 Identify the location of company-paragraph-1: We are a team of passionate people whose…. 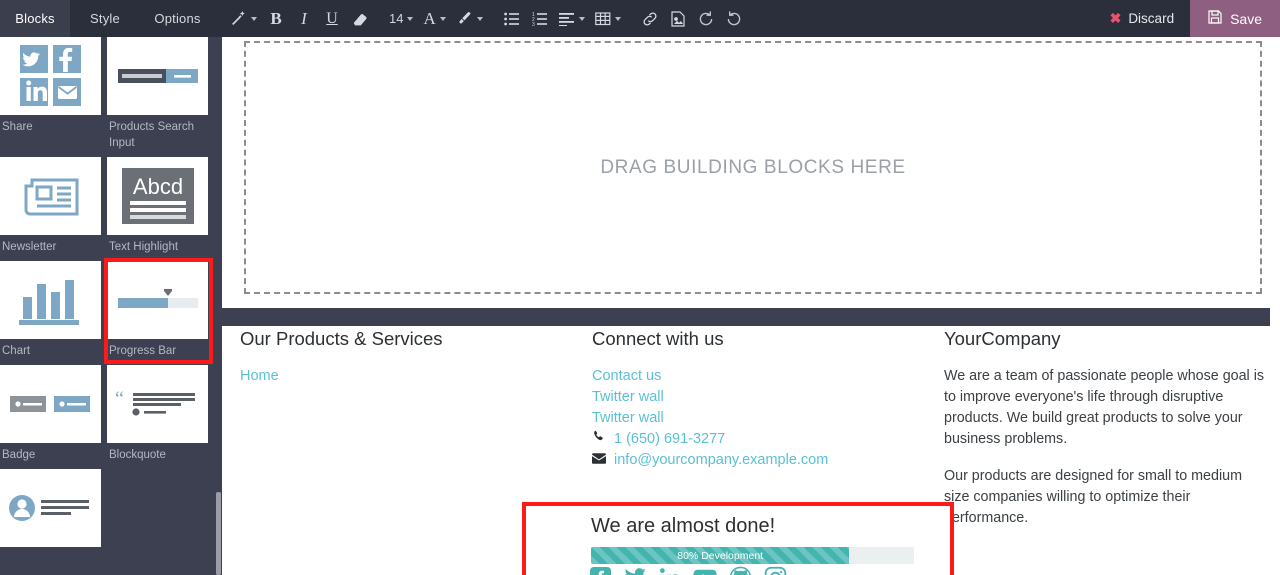
(1104, 407).